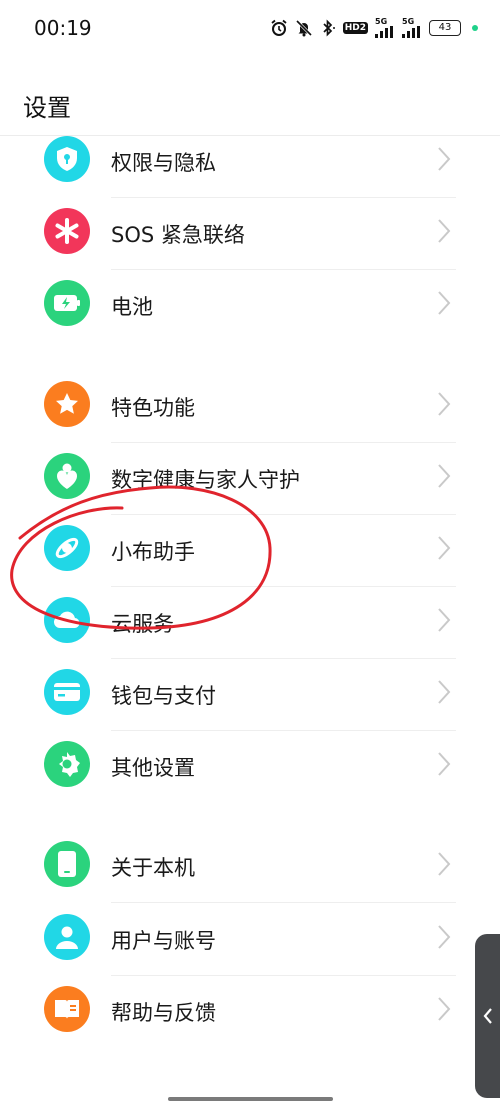  Describe the element at coordinates (67, 692) in the screenshot. I see `wallet-card-icon` at that location.